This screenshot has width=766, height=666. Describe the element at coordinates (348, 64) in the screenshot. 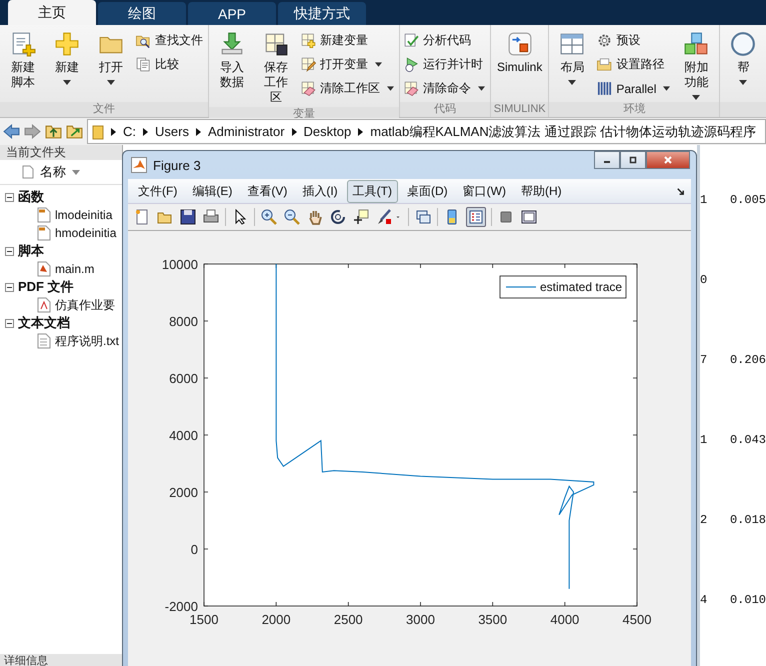

I see `ribbon-button: 打开变量` at that location.